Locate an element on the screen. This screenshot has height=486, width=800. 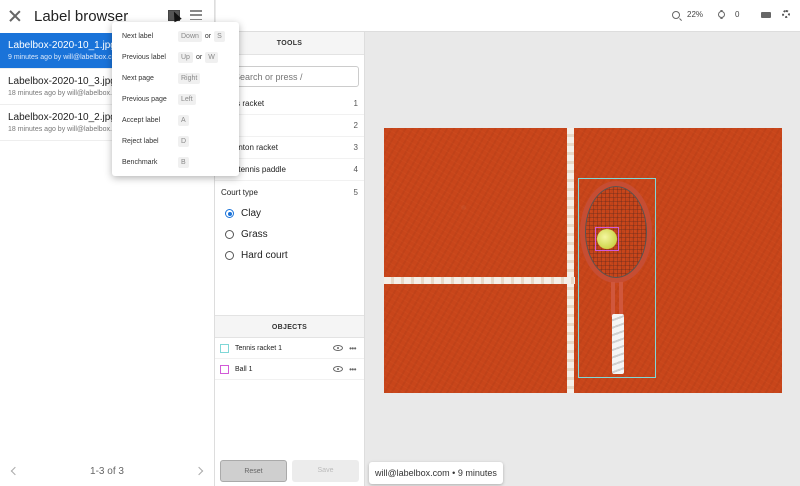
court-line-vertical is located at coordinates (570, 260).